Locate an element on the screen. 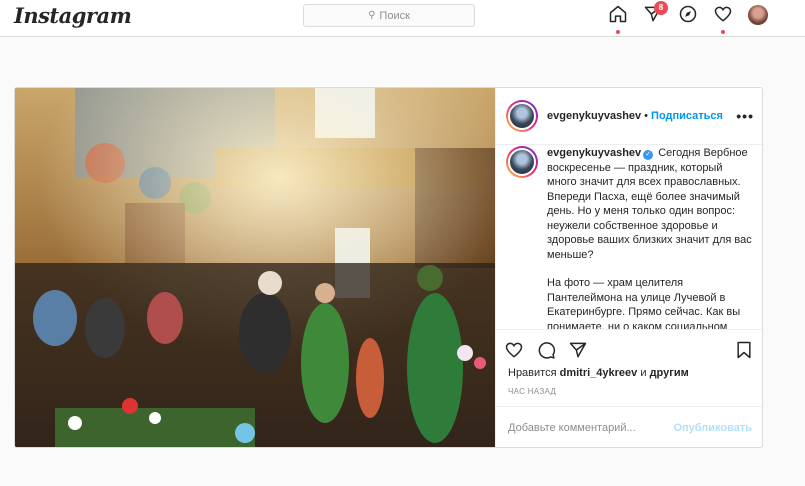 The width and height of the screenshot is (805, 486). publish-button: Опубликовать is located at coordinates (712, 428).